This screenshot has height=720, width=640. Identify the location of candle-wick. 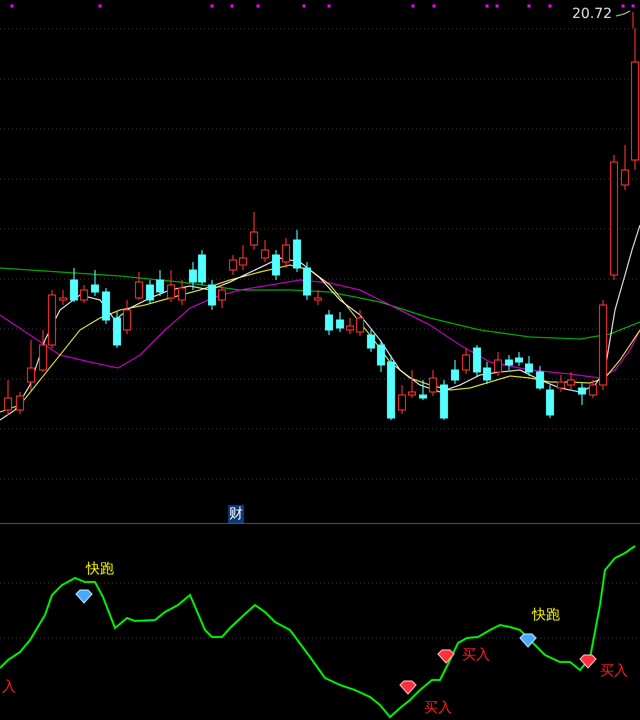
(633, 20).